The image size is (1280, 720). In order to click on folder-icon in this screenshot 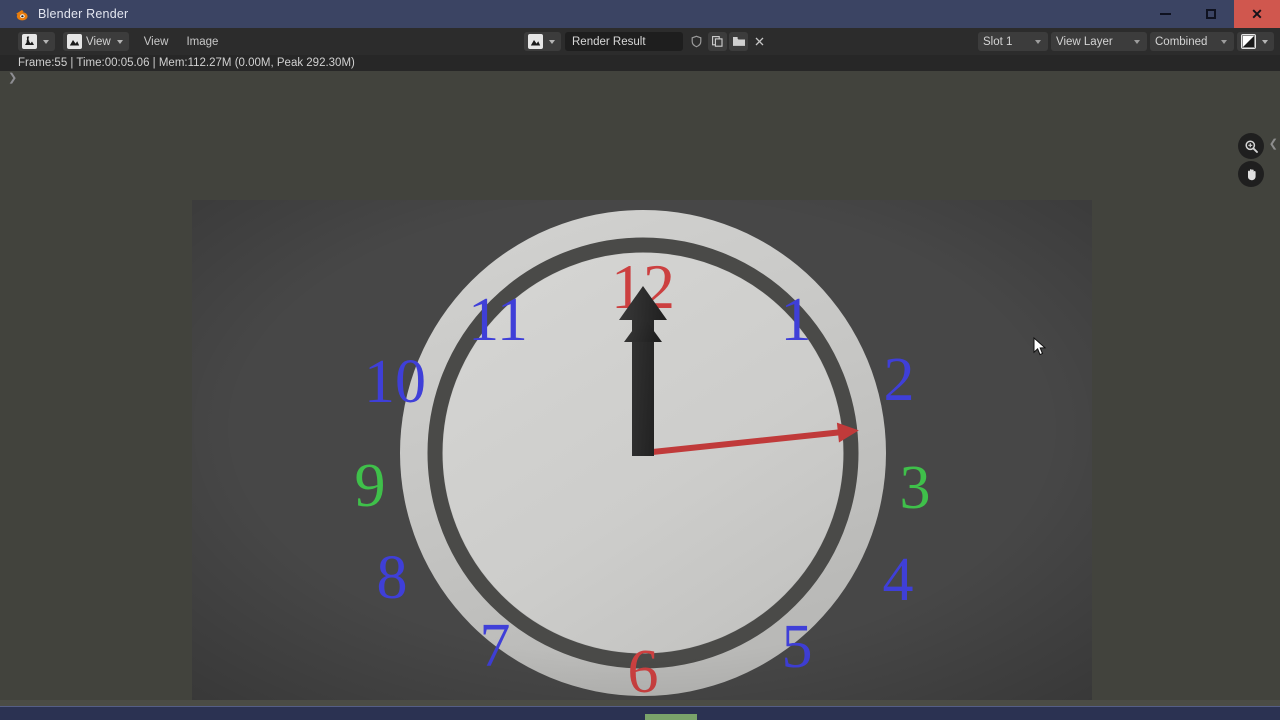, I will do `click(738, 41)`.